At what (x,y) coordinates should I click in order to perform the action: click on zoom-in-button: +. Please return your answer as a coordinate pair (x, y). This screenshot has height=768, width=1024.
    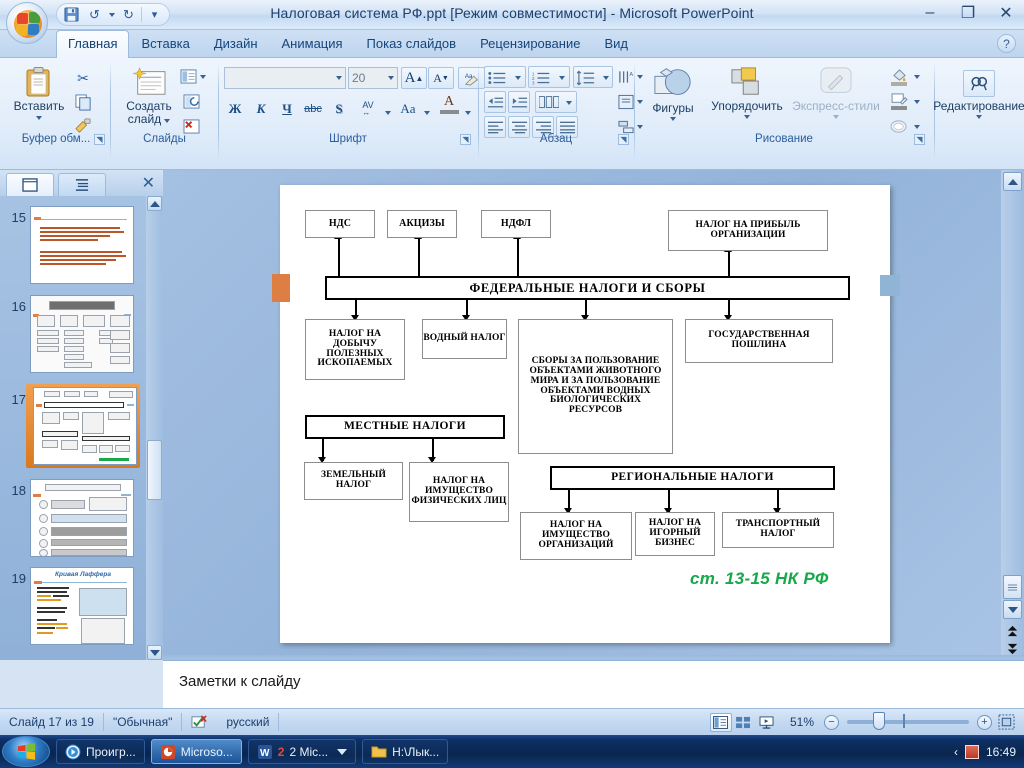
    Looking at the image, I should click on (984, 722).